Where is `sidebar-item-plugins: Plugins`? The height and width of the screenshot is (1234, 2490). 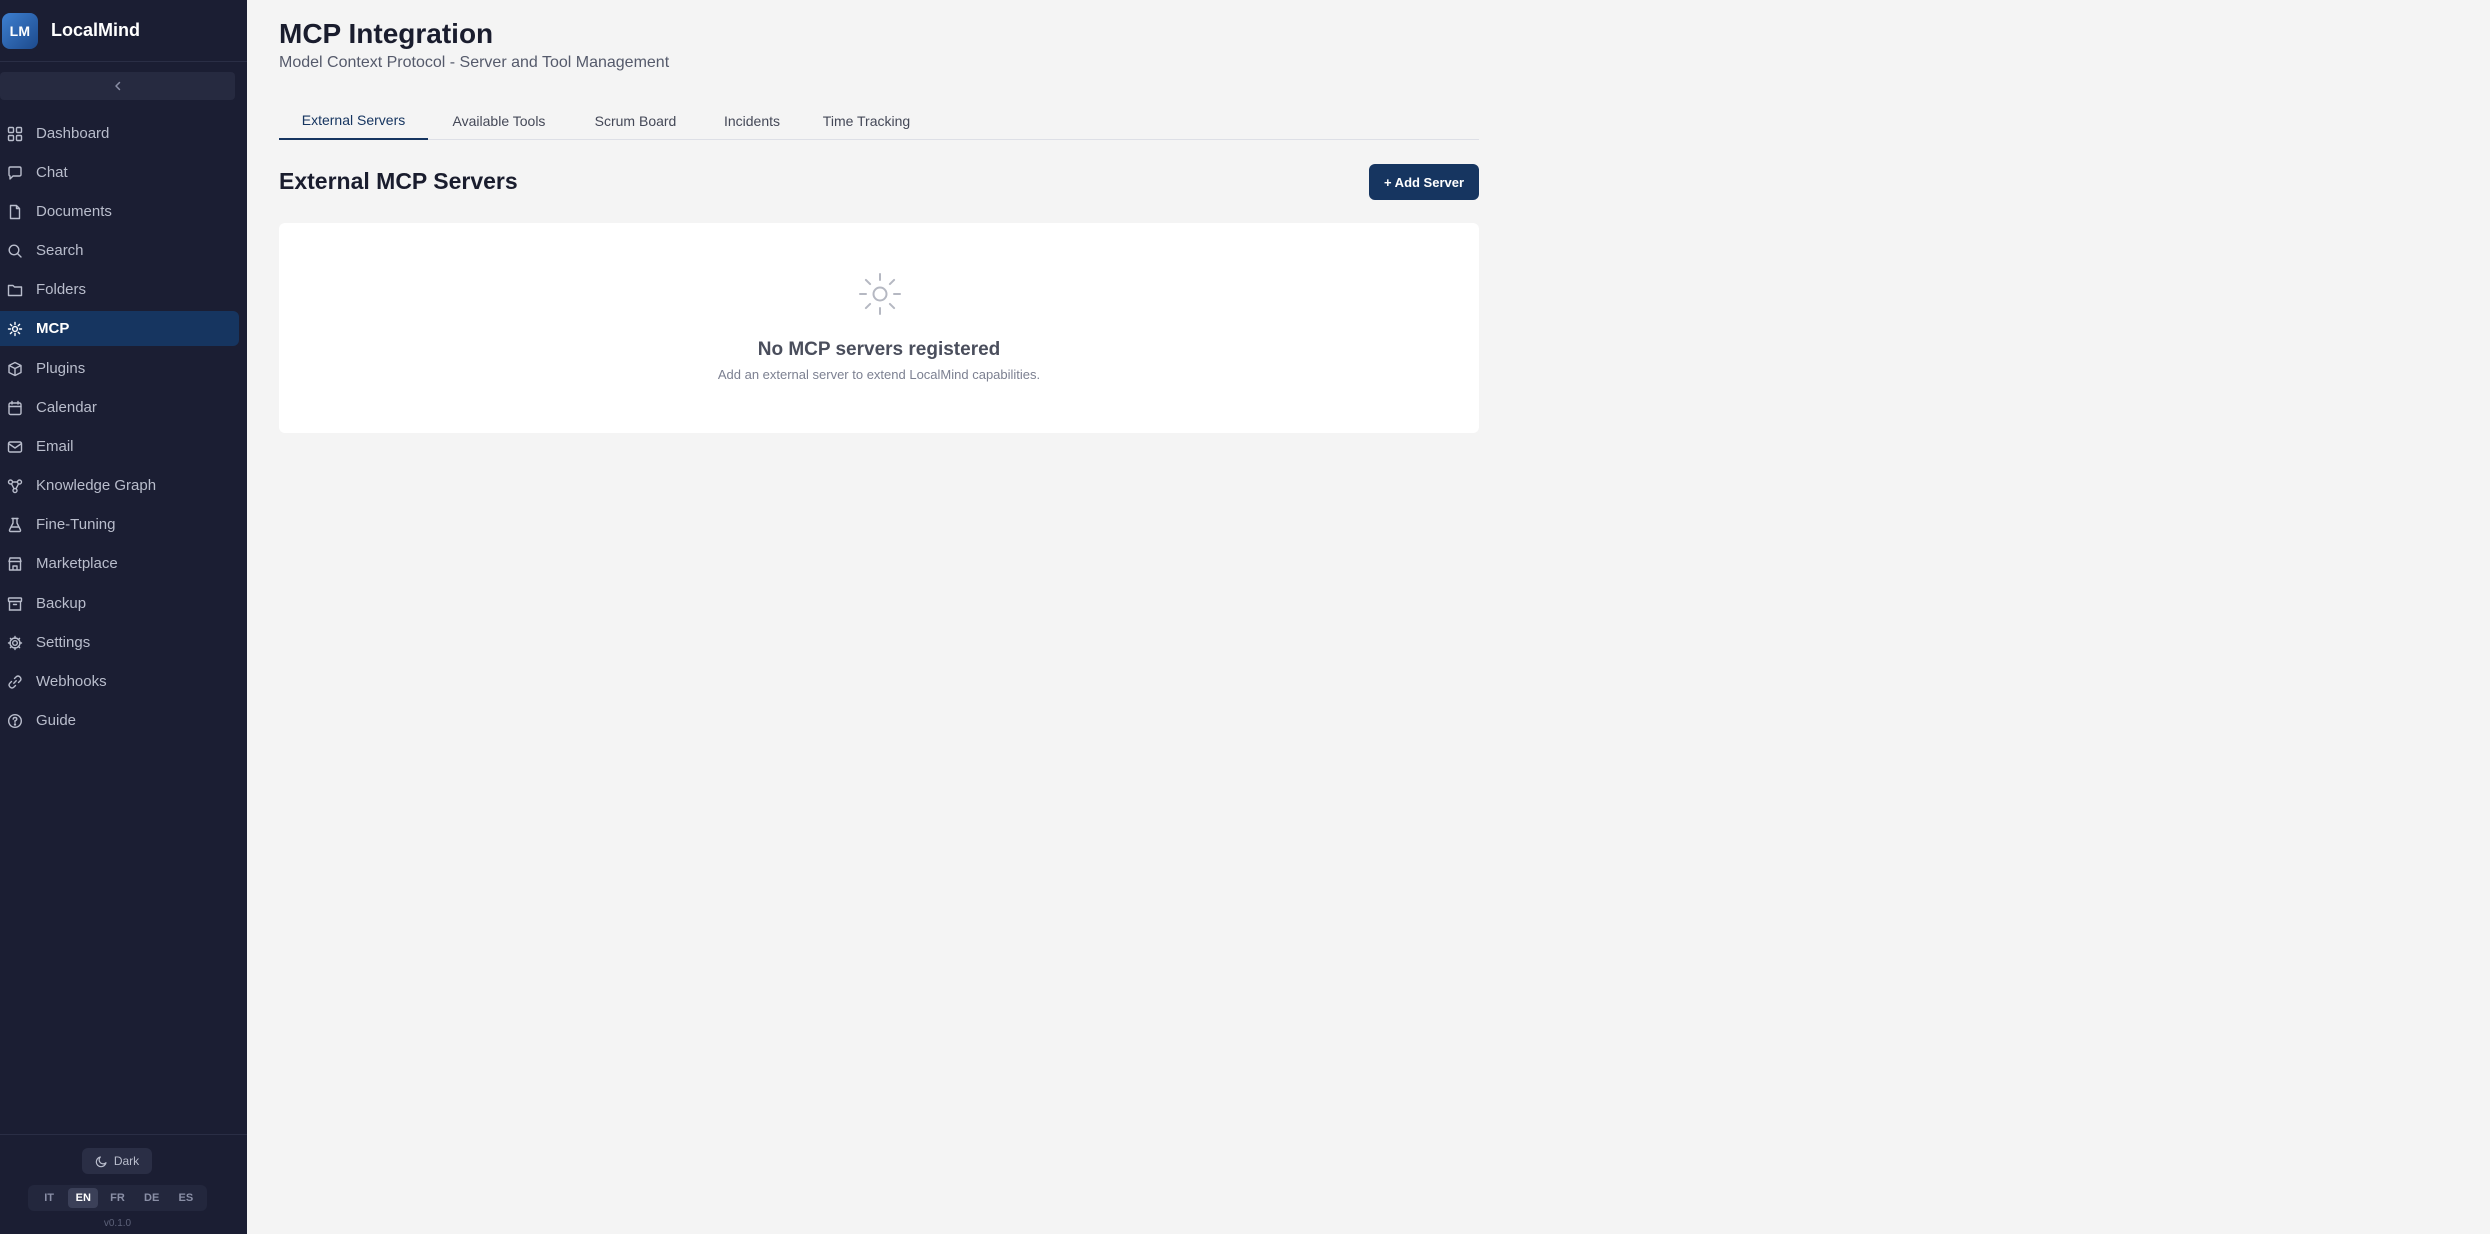
sidebar-item-plugins: Plugins is located at coordinates (119, 368).